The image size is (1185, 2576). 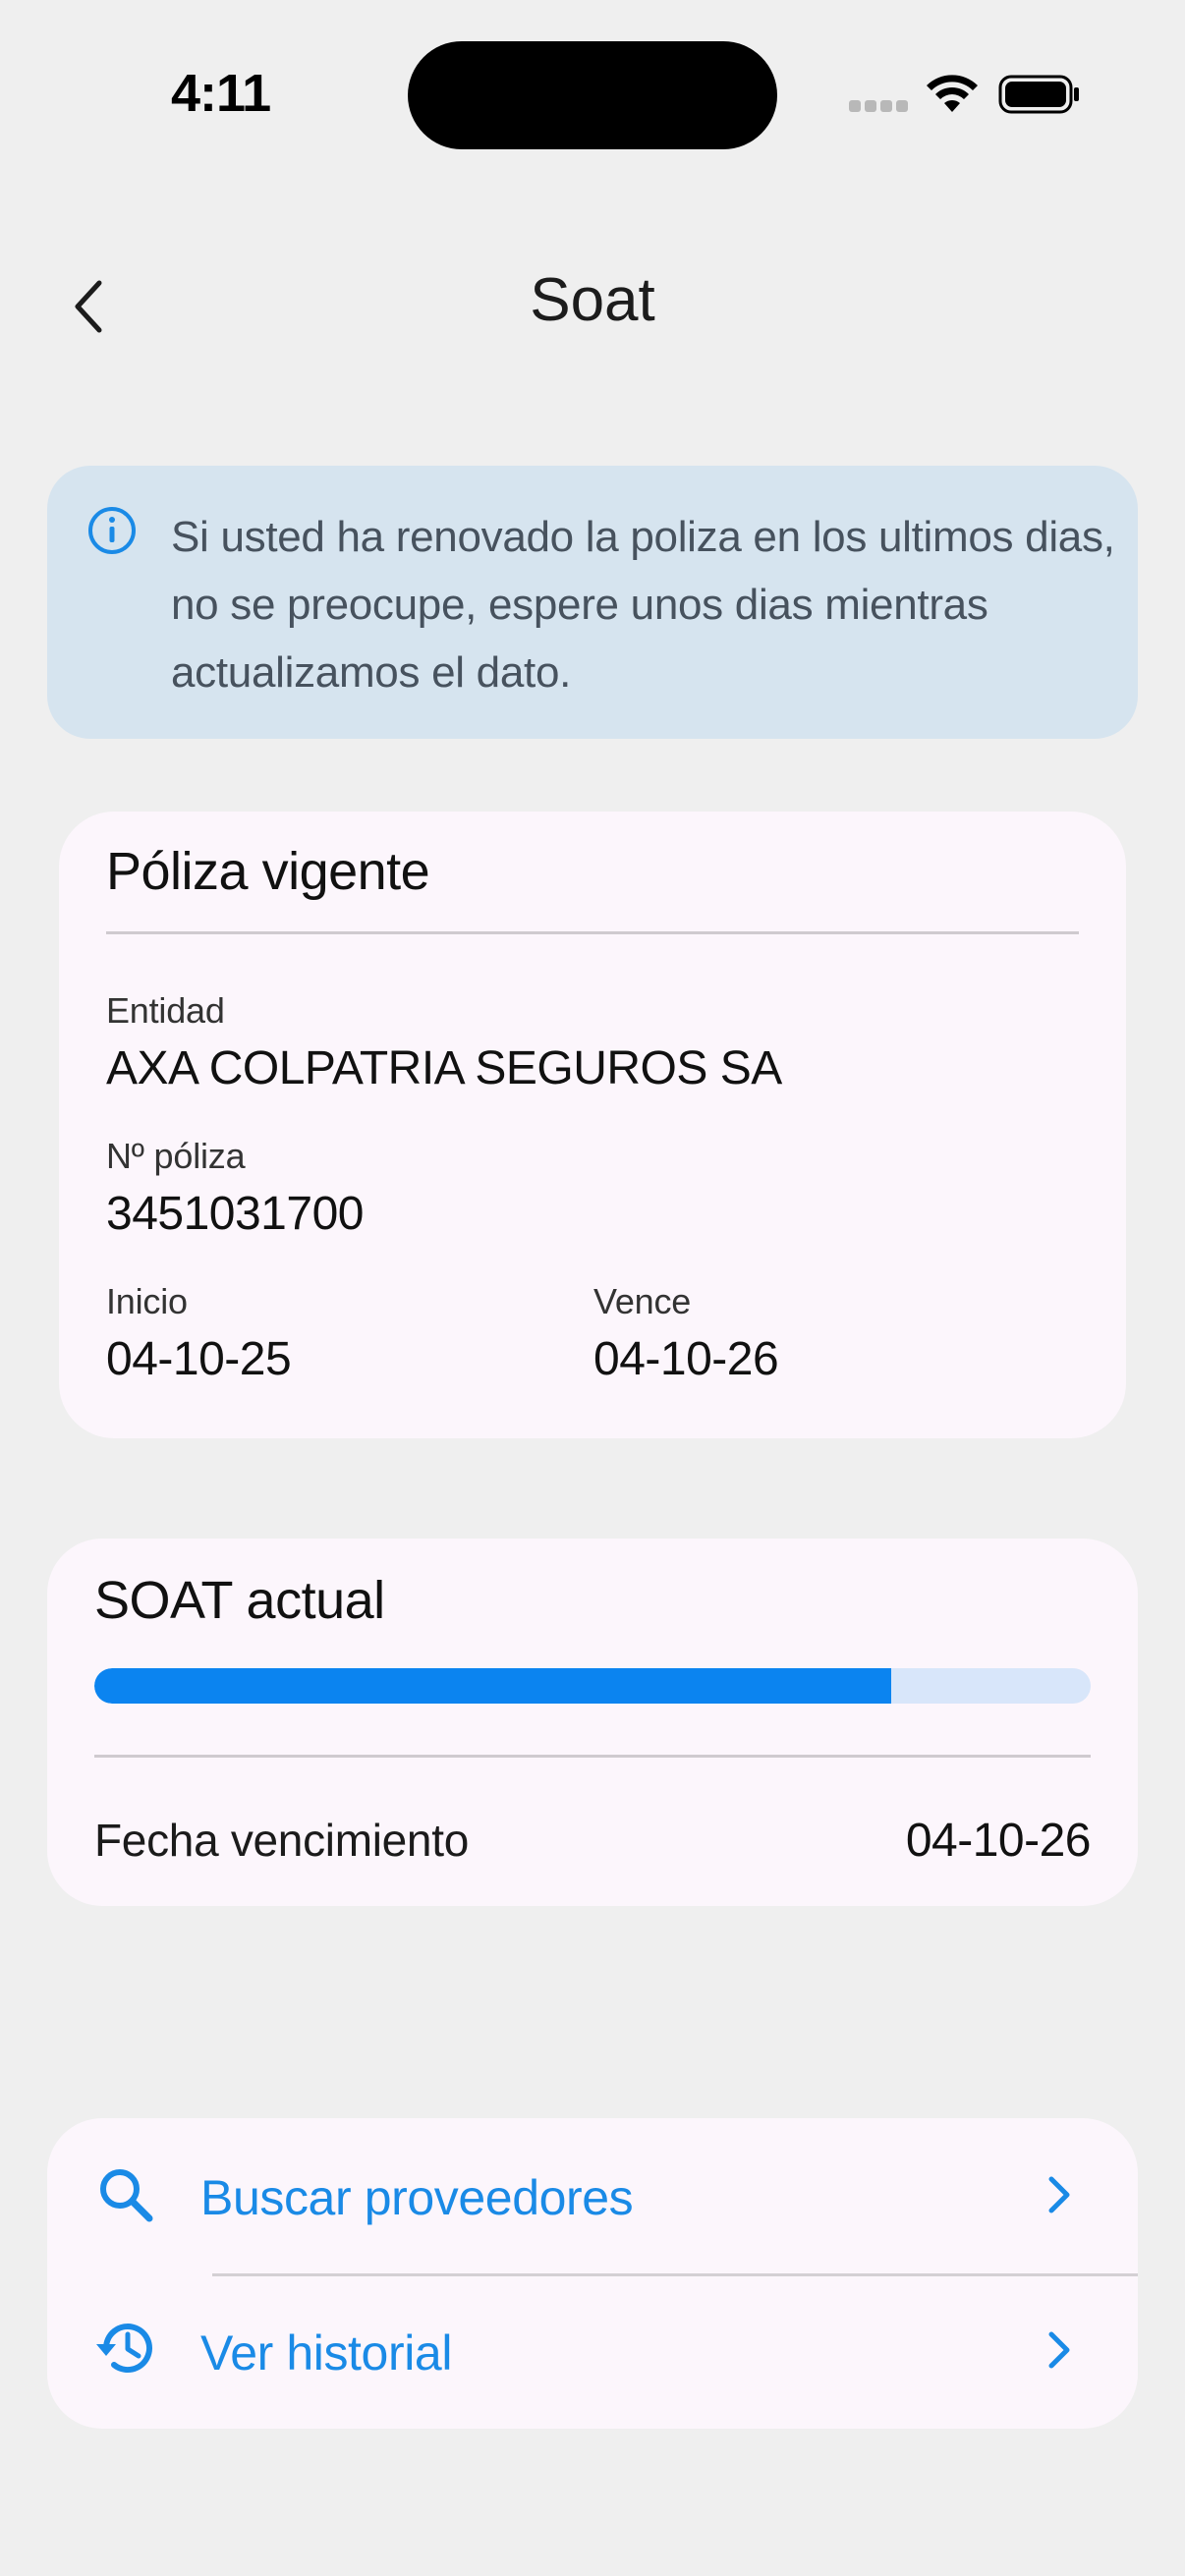 What do you see at coordinates (147, 1301) in the screenshot?
I see `start-date-label: Inicio` at bounding box center [147, 1301].